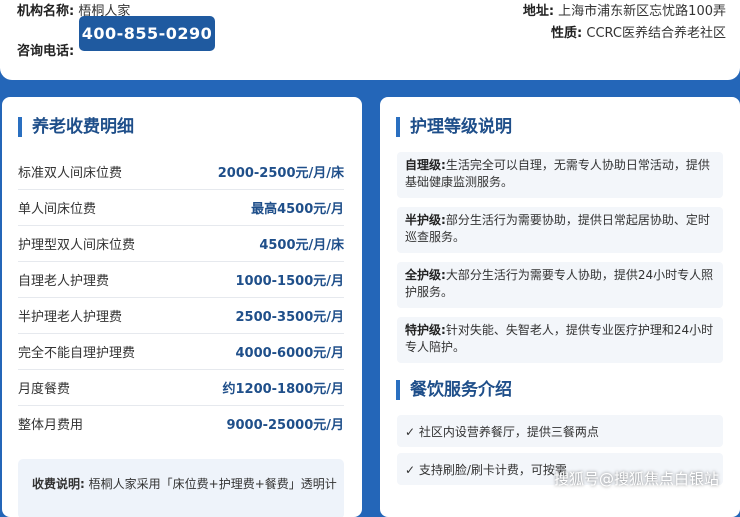 The width and height of the screenshot is (740, 517). Describe the element at coordinates (46, 11) in the screenshot. I see `institution-name-label: 机构名称:` at that location.